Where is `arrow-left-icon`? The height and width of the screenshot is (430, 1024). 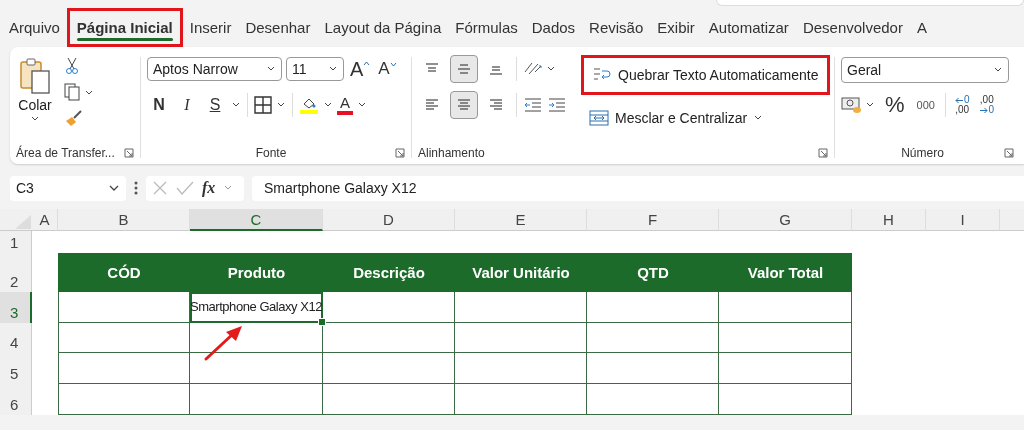
arrow-left-icon is located at coordinates (959, 100).